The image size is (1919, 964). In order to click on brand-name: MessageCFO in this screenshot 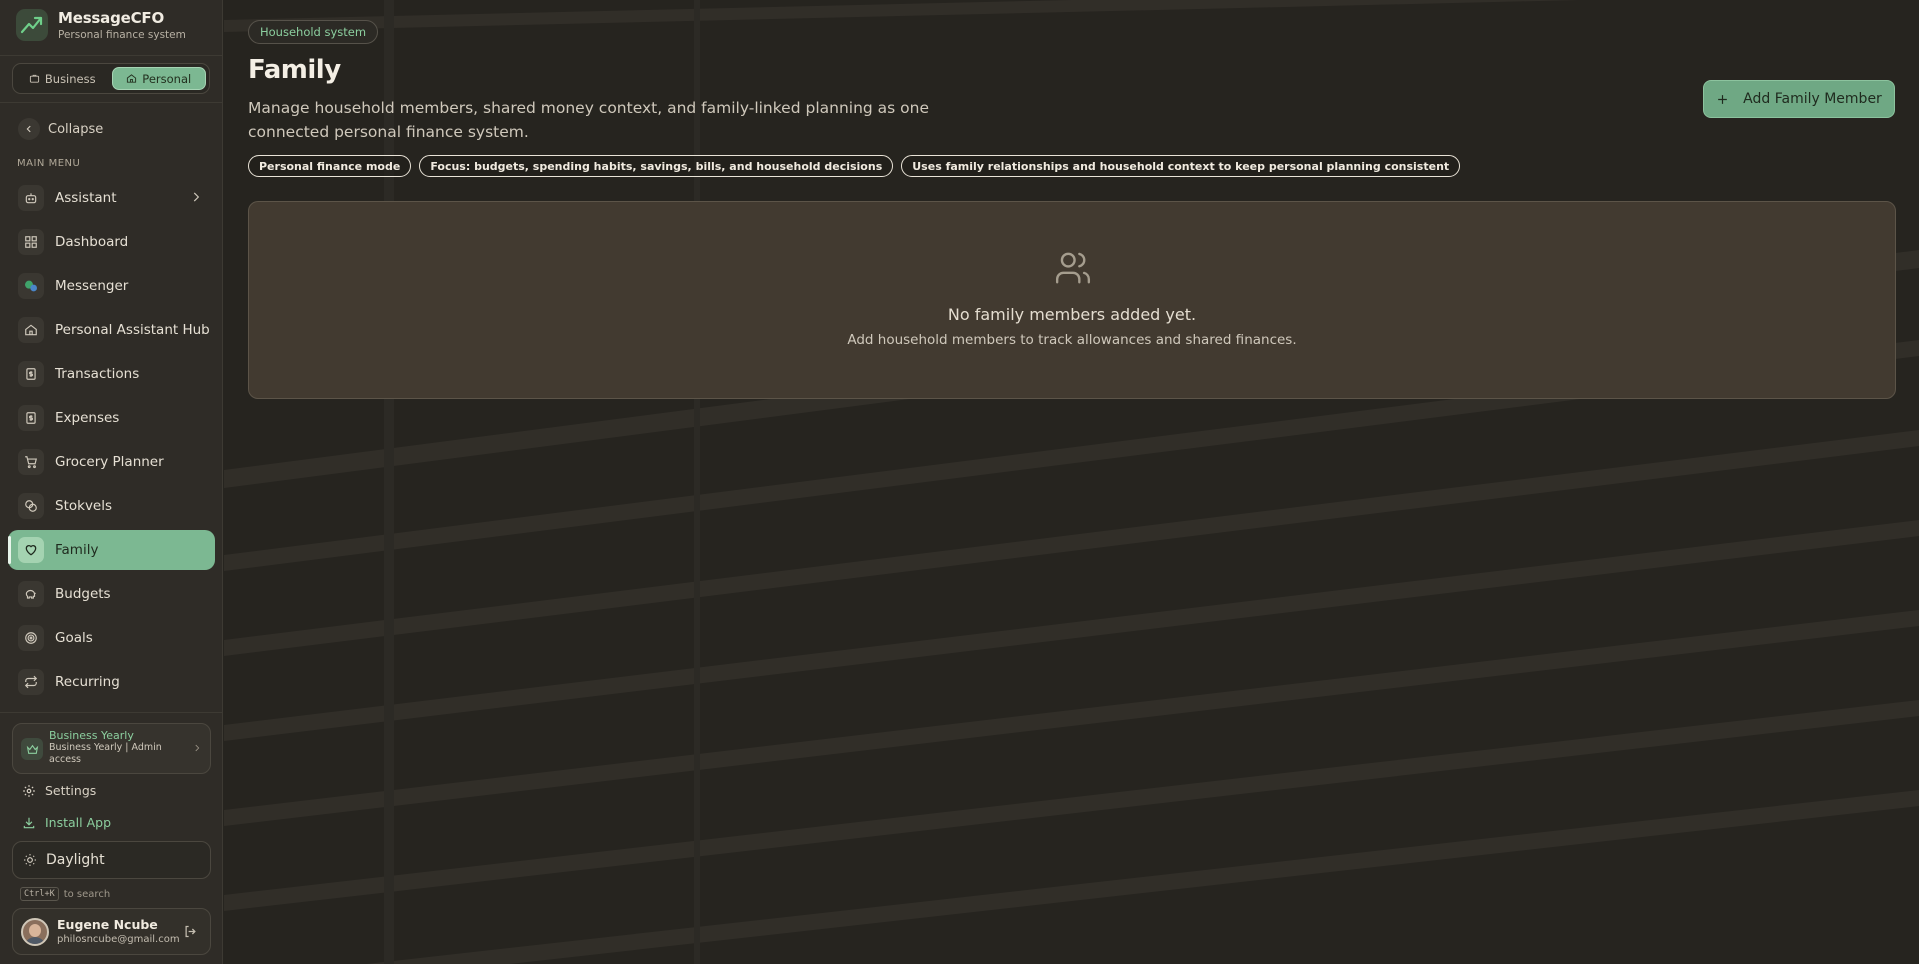, I will do `click(111, 18)`.